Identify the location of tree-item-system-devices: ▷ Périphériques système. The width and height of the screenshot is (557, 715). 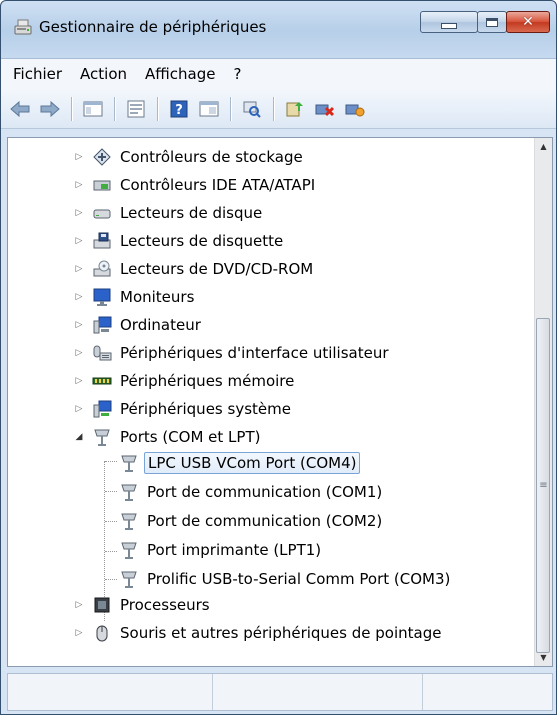
(185, 409).